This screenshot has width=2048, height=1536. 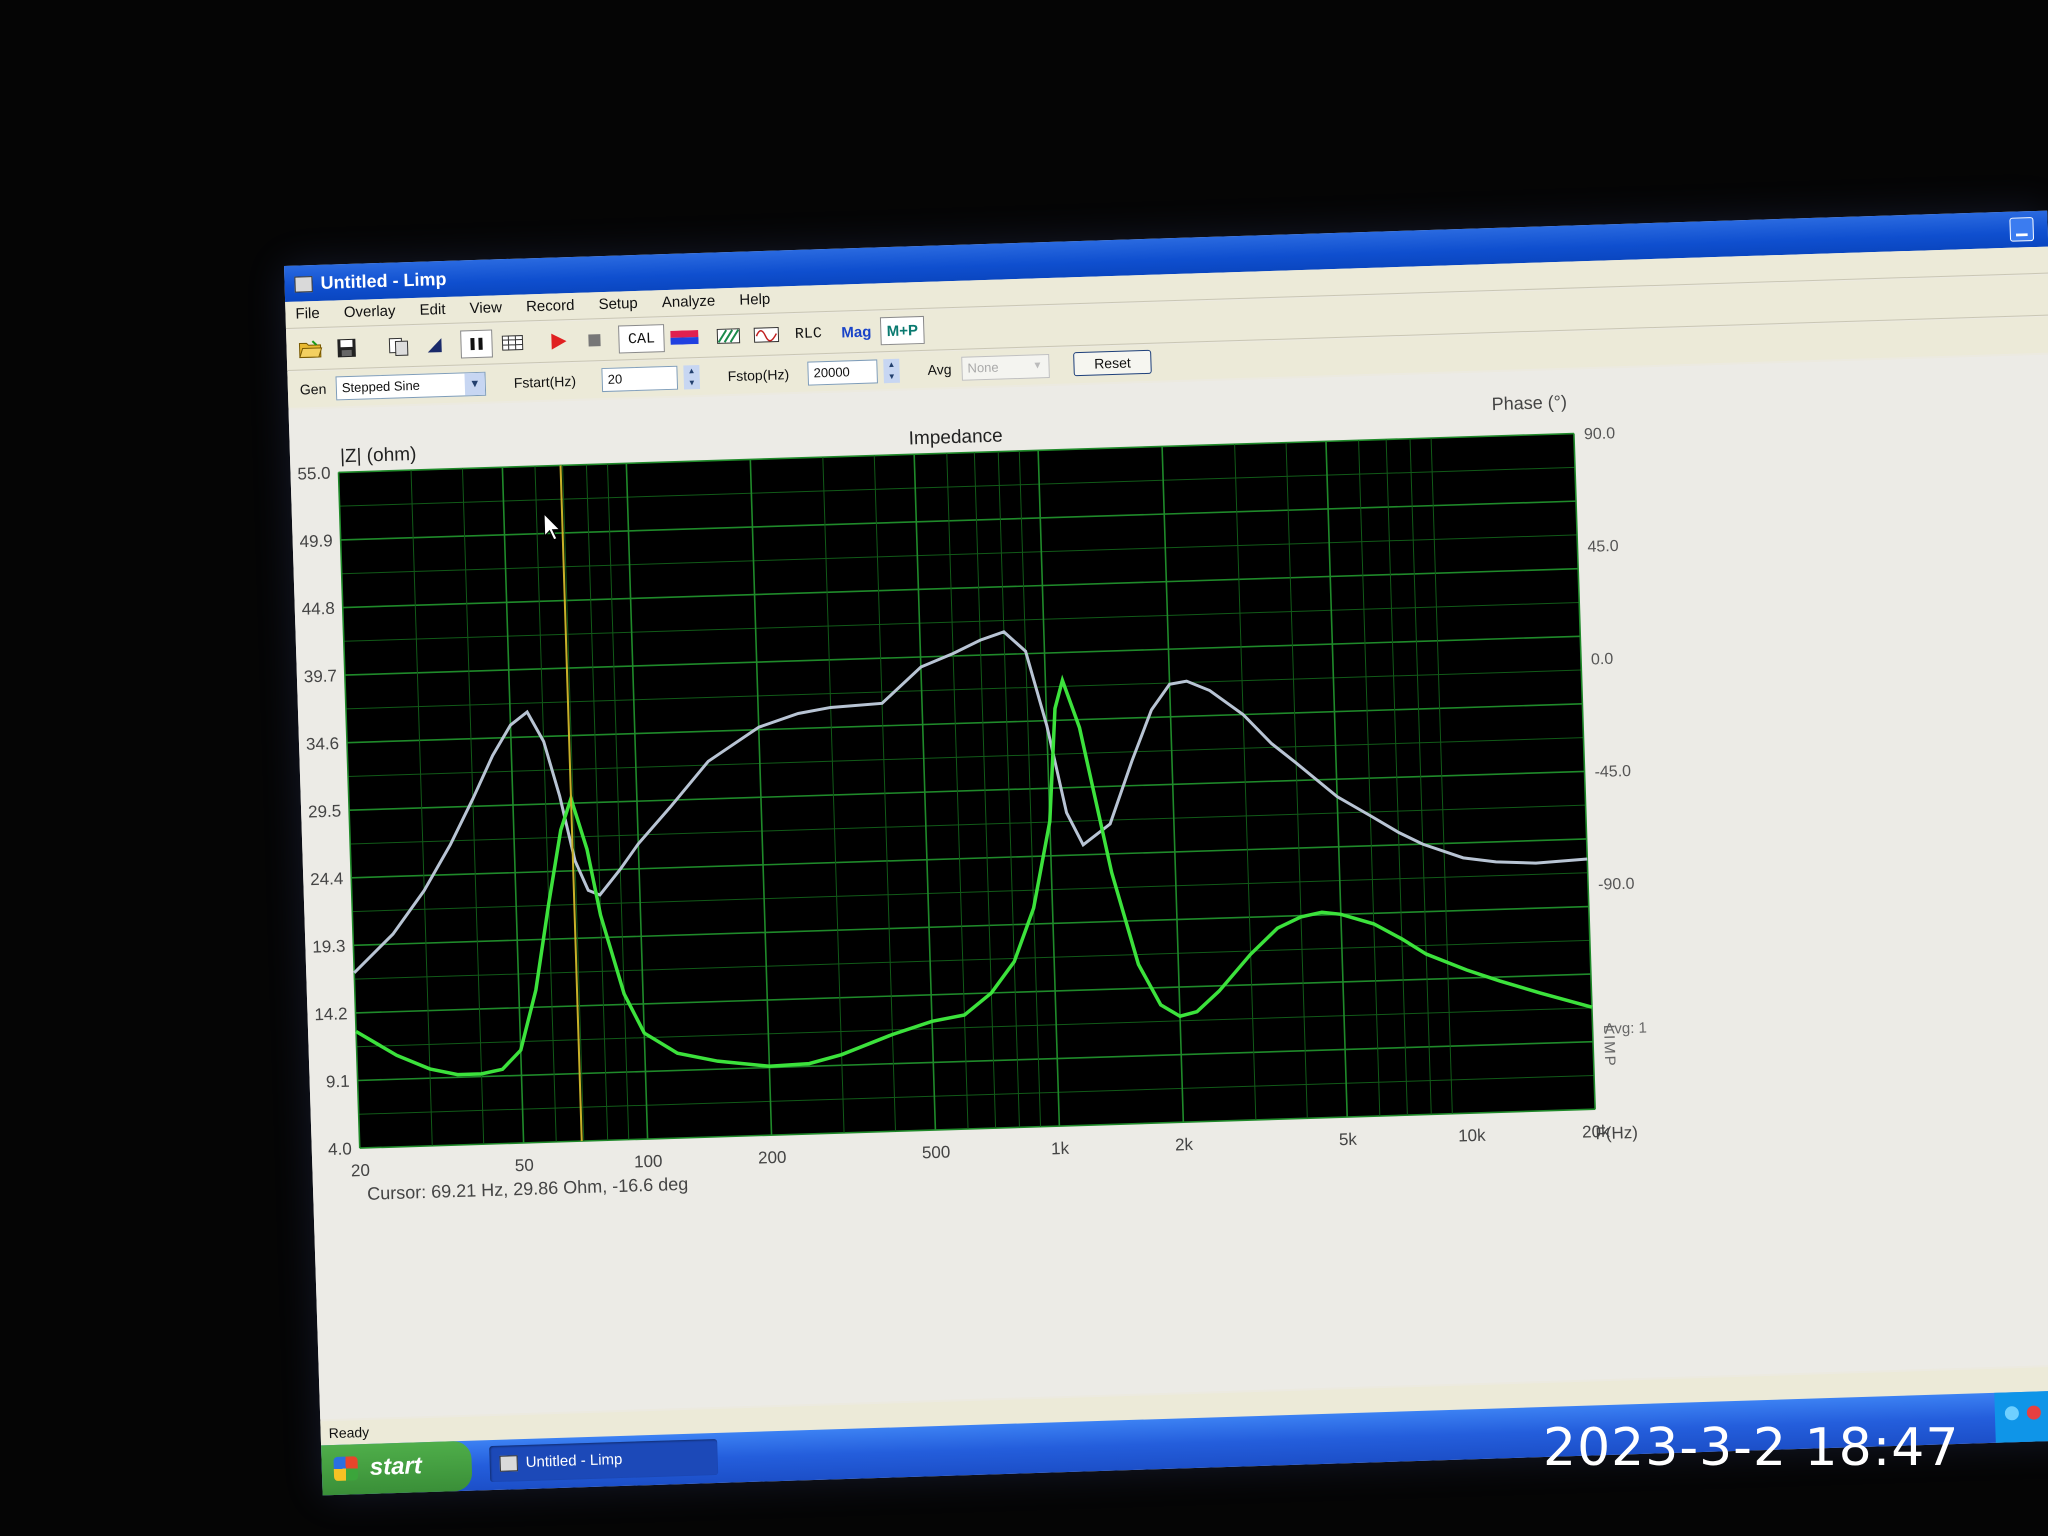 I want to click on taskbar-item-limp: Untitled - Limp, so click(x=604, y=1460).